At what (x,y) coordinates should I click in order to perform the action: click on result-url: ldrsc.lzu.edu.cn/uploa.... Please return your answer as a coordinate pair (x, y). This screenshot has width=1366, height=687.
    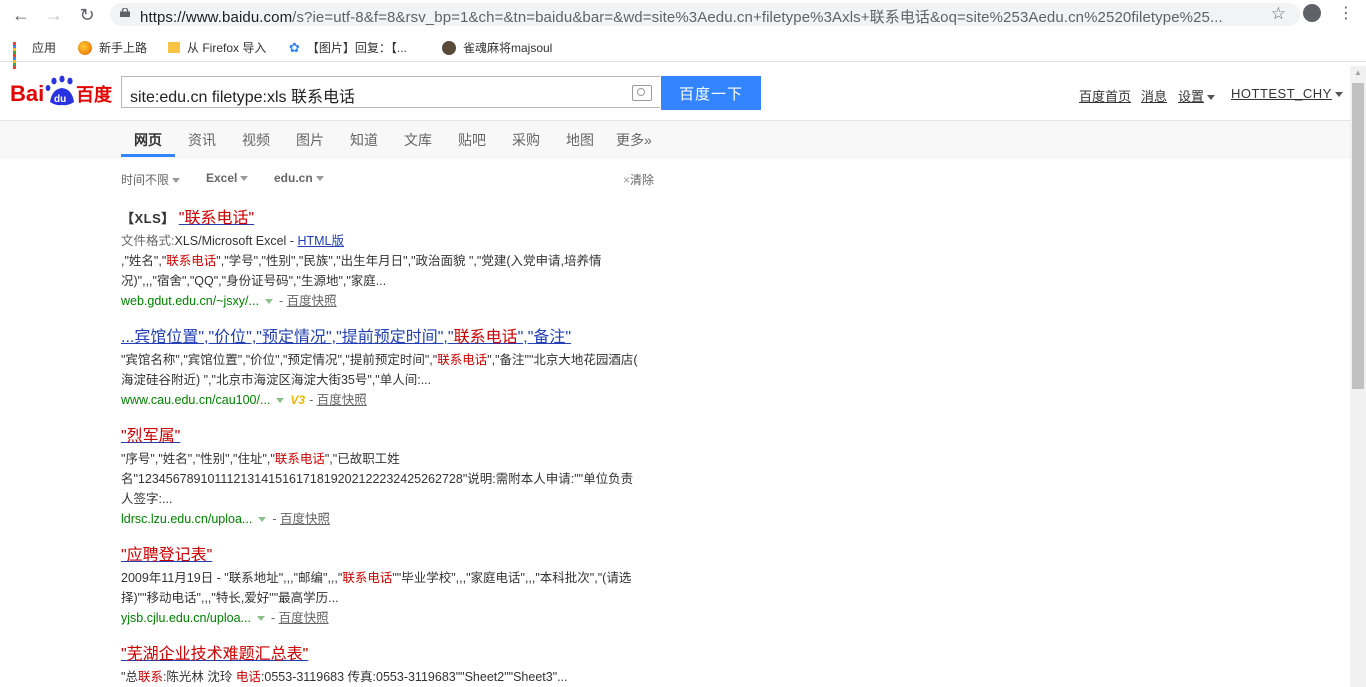
    Looking at the image, I should click on (186, 519).